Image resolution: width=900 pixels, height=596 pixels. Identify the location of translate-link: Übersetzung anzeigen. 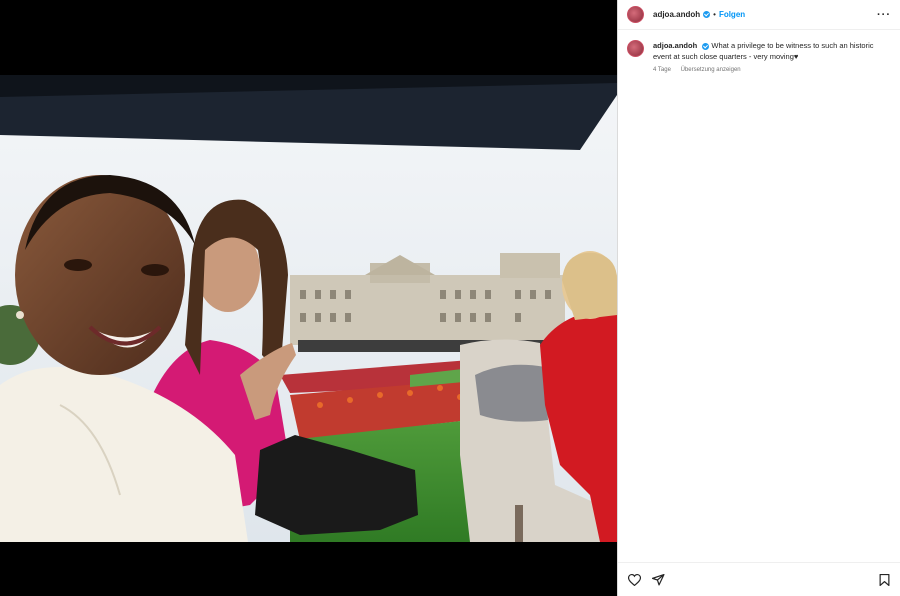
(711, 70).